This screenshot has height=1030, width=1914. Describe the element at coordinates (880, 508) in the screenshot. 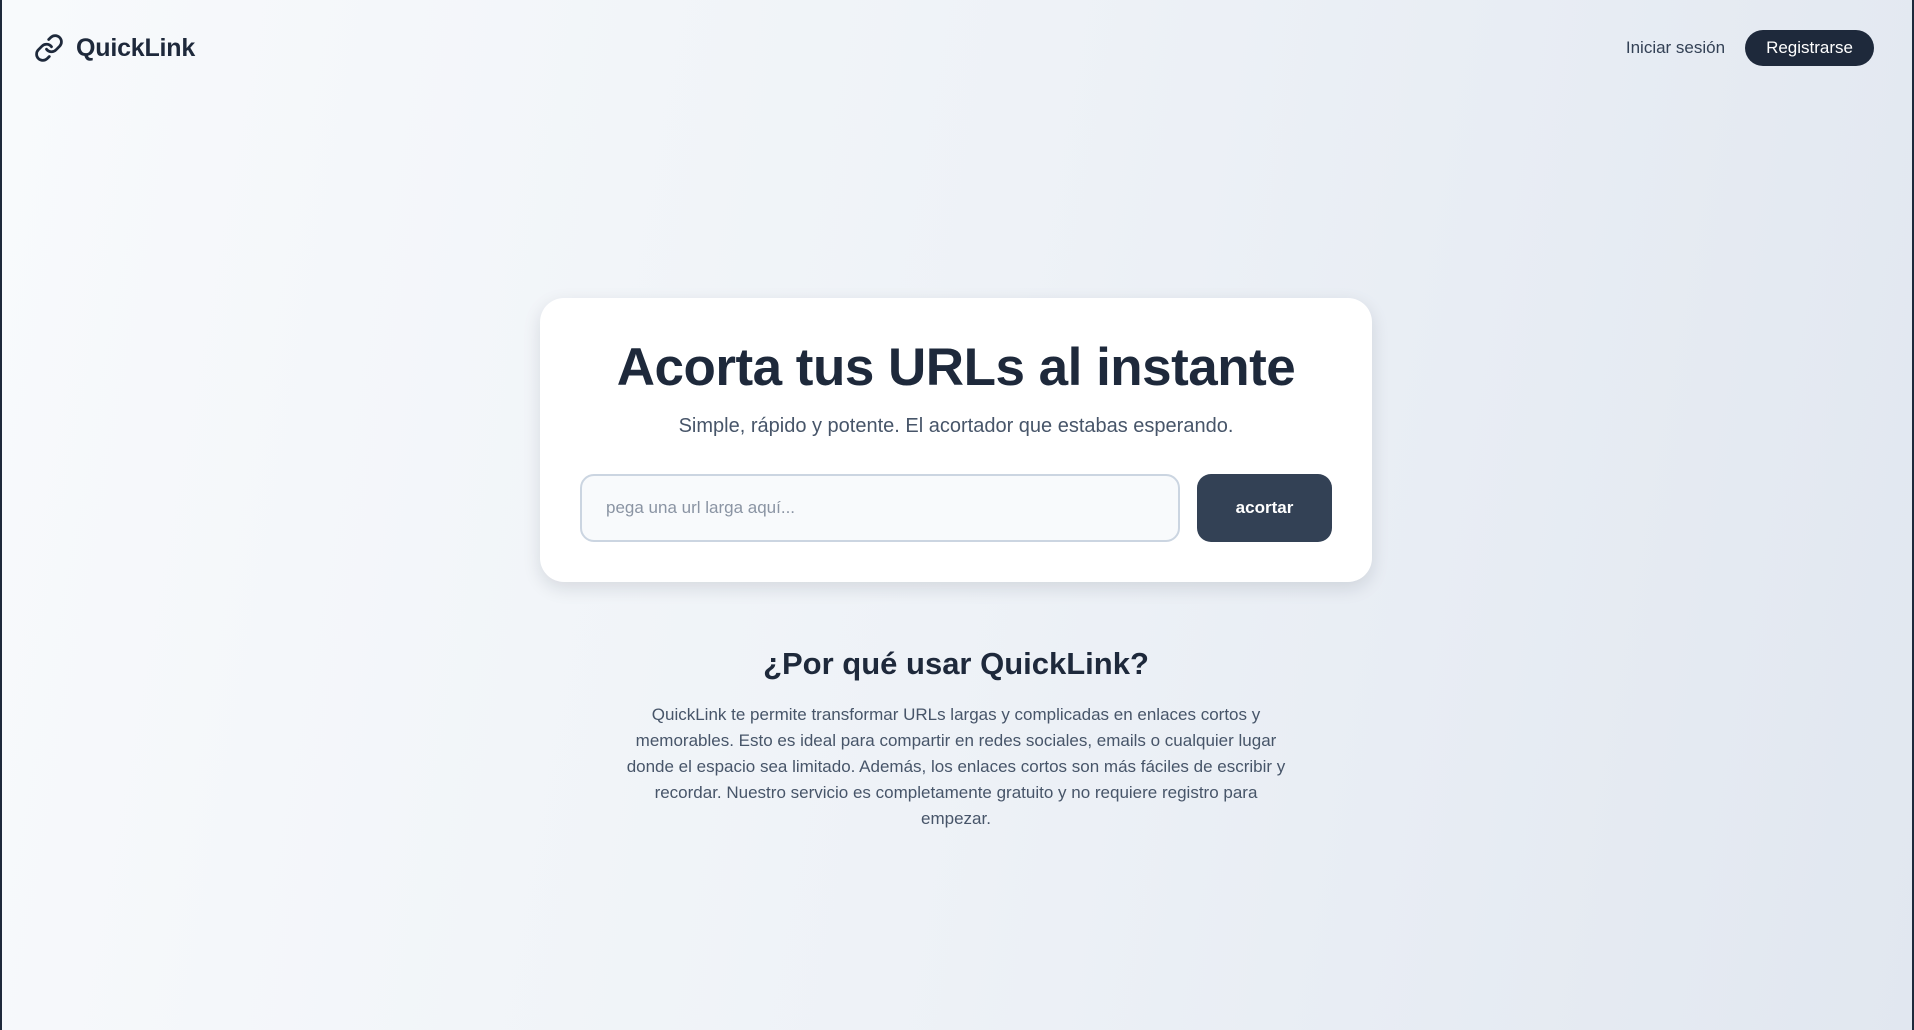

I see `url-input` at that location.